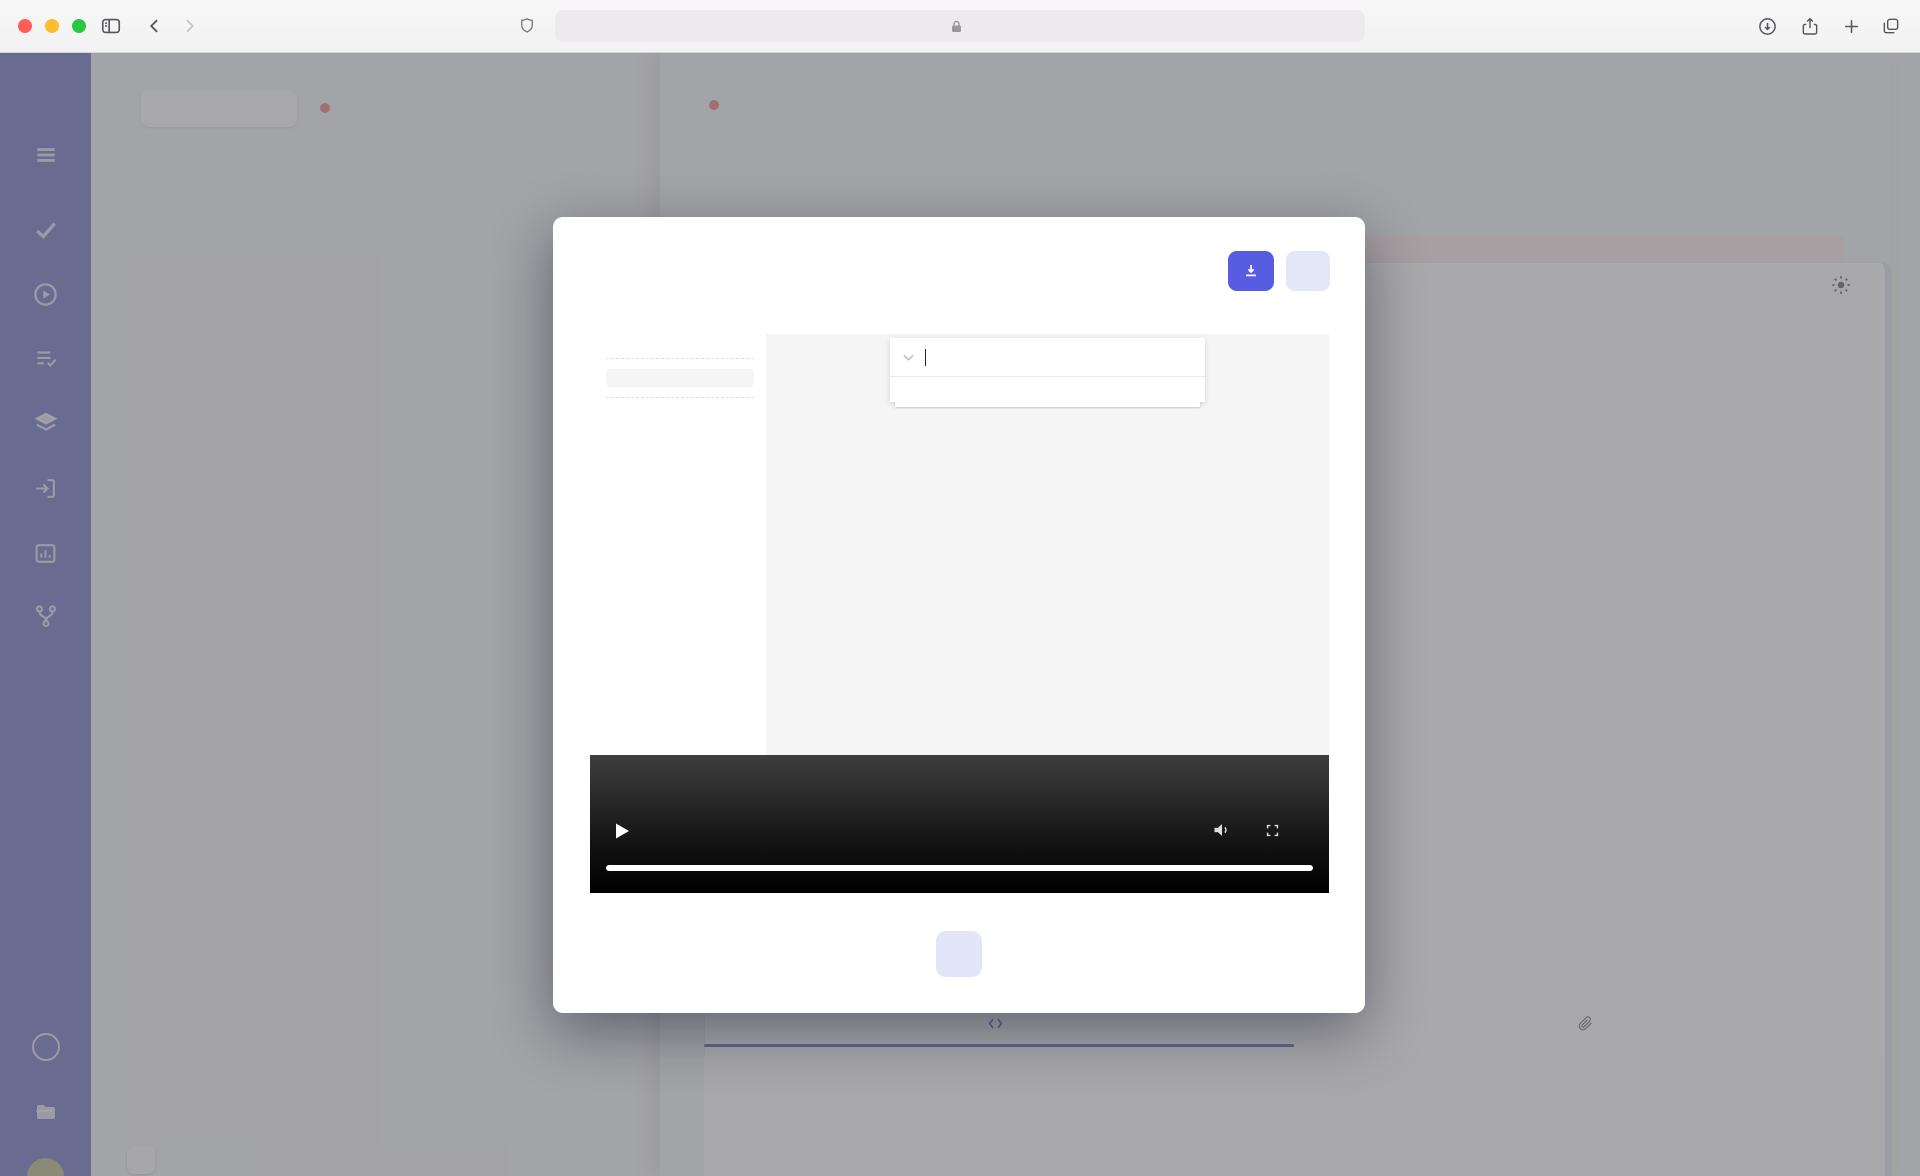  What do you see at coordinates (79, 26) in the screenshot?
I see `traffic-light-zoom` at bounding box center [79, 26].